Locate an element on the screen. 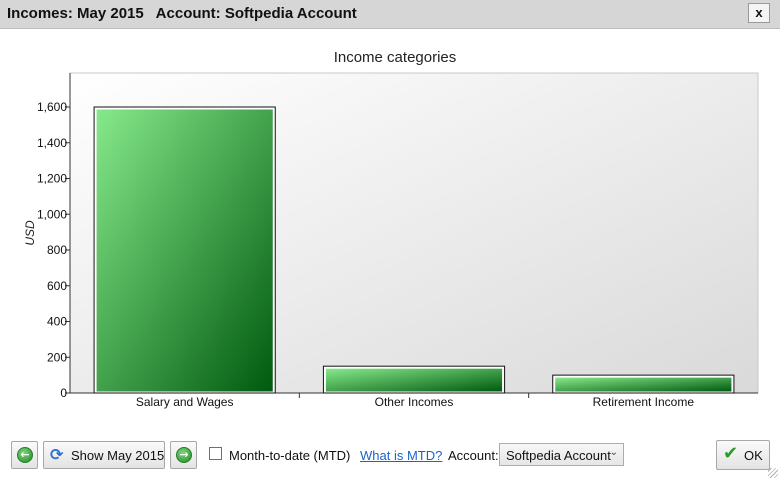 This screenshot has width=780, height=480. y-tick-label: 1,200 is located at coordinates (52, 179).